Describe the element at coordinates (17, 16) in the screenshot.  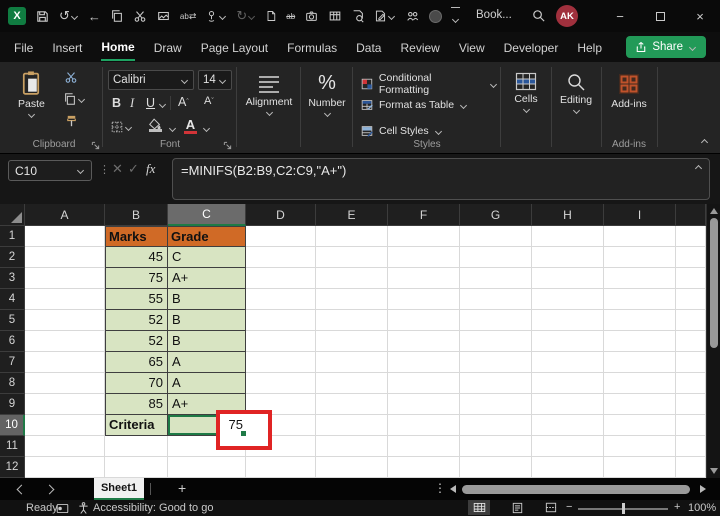
I see `excel-logo-icon: X` at that location.